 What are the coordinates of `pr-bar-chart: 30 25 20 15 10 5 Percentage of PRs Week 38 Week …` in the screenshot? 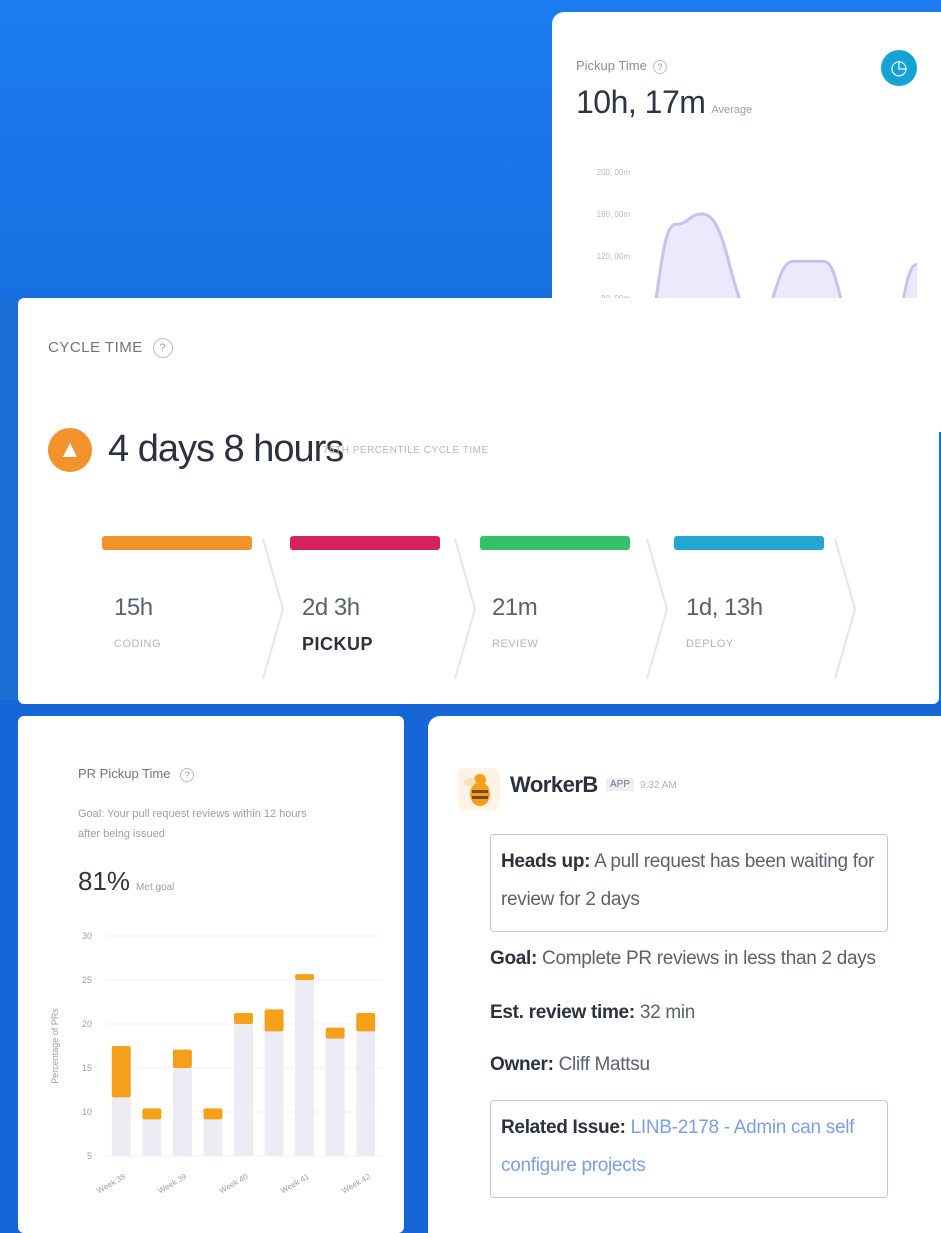 It's located at (215, 1063).